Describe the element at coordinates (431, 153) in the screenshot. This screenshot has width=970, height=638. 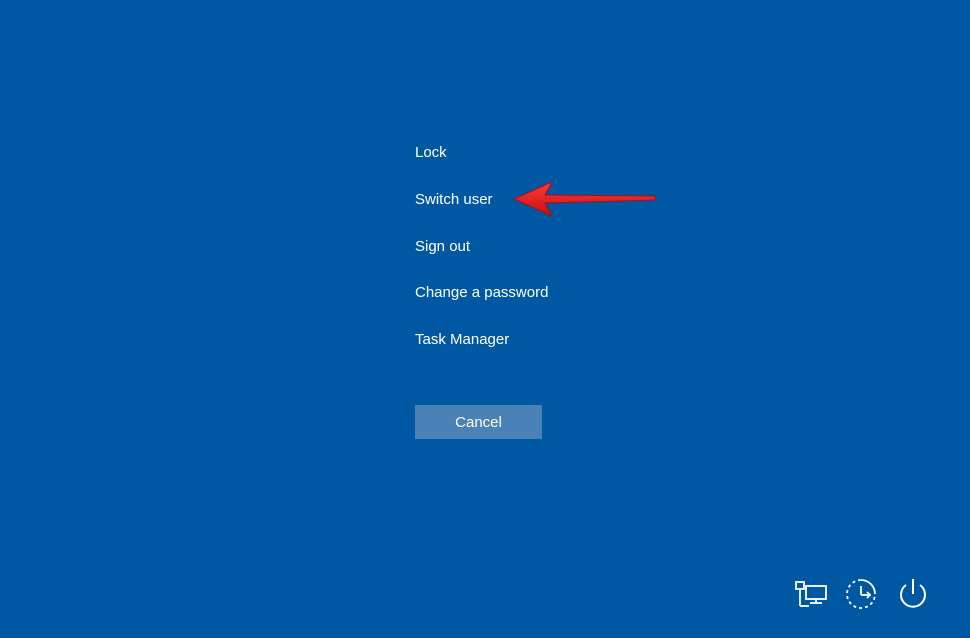
I see `lock-option: Lock` at that location.